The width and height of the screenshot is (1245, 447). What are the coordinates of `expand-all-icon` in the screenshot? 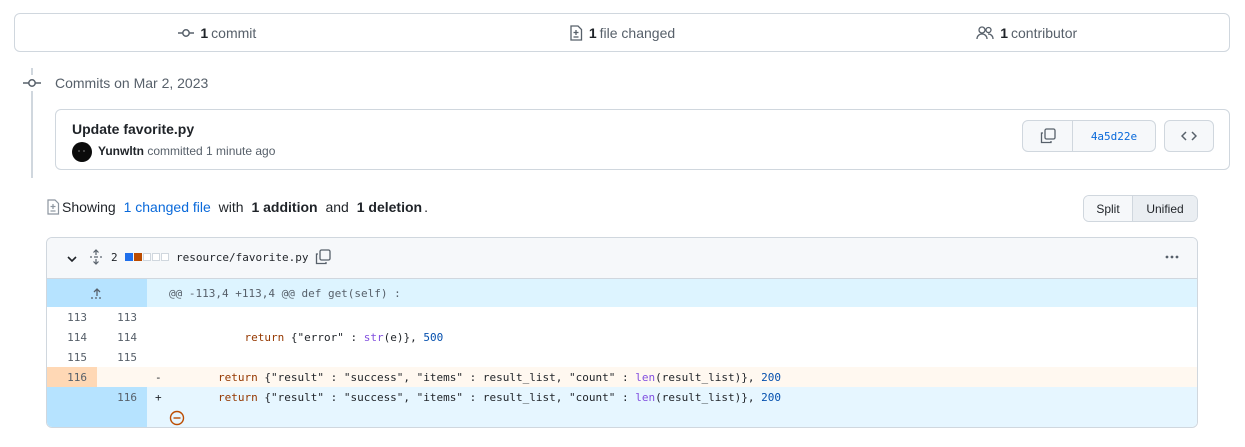 It's located at (96, 258).